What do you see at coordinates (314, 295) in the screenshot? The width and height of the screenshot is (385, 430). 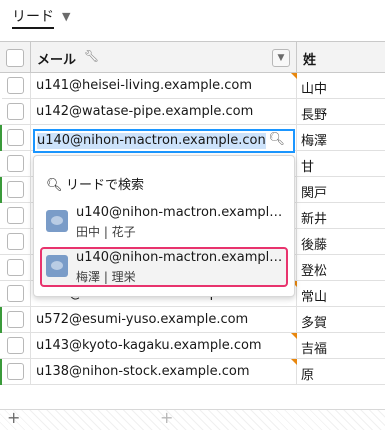 I see `last-name-cell: 常山` at bounding box center [314, 295].